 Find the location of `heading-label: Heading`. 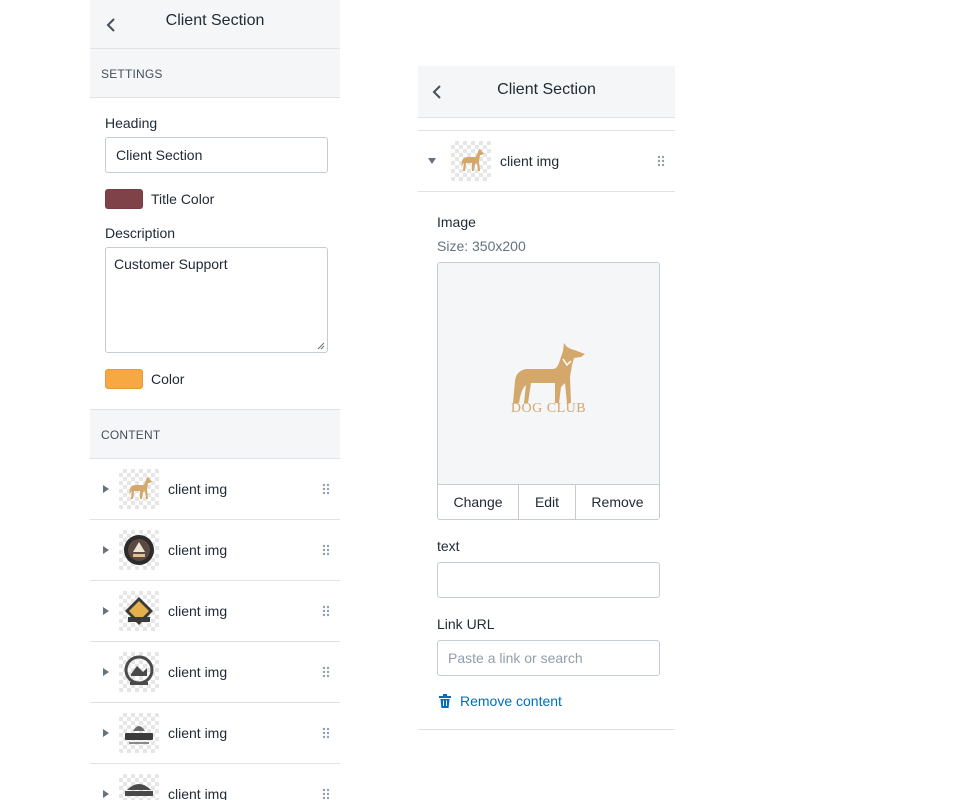

heading-label: Heading is located at coordinates (131, 123).